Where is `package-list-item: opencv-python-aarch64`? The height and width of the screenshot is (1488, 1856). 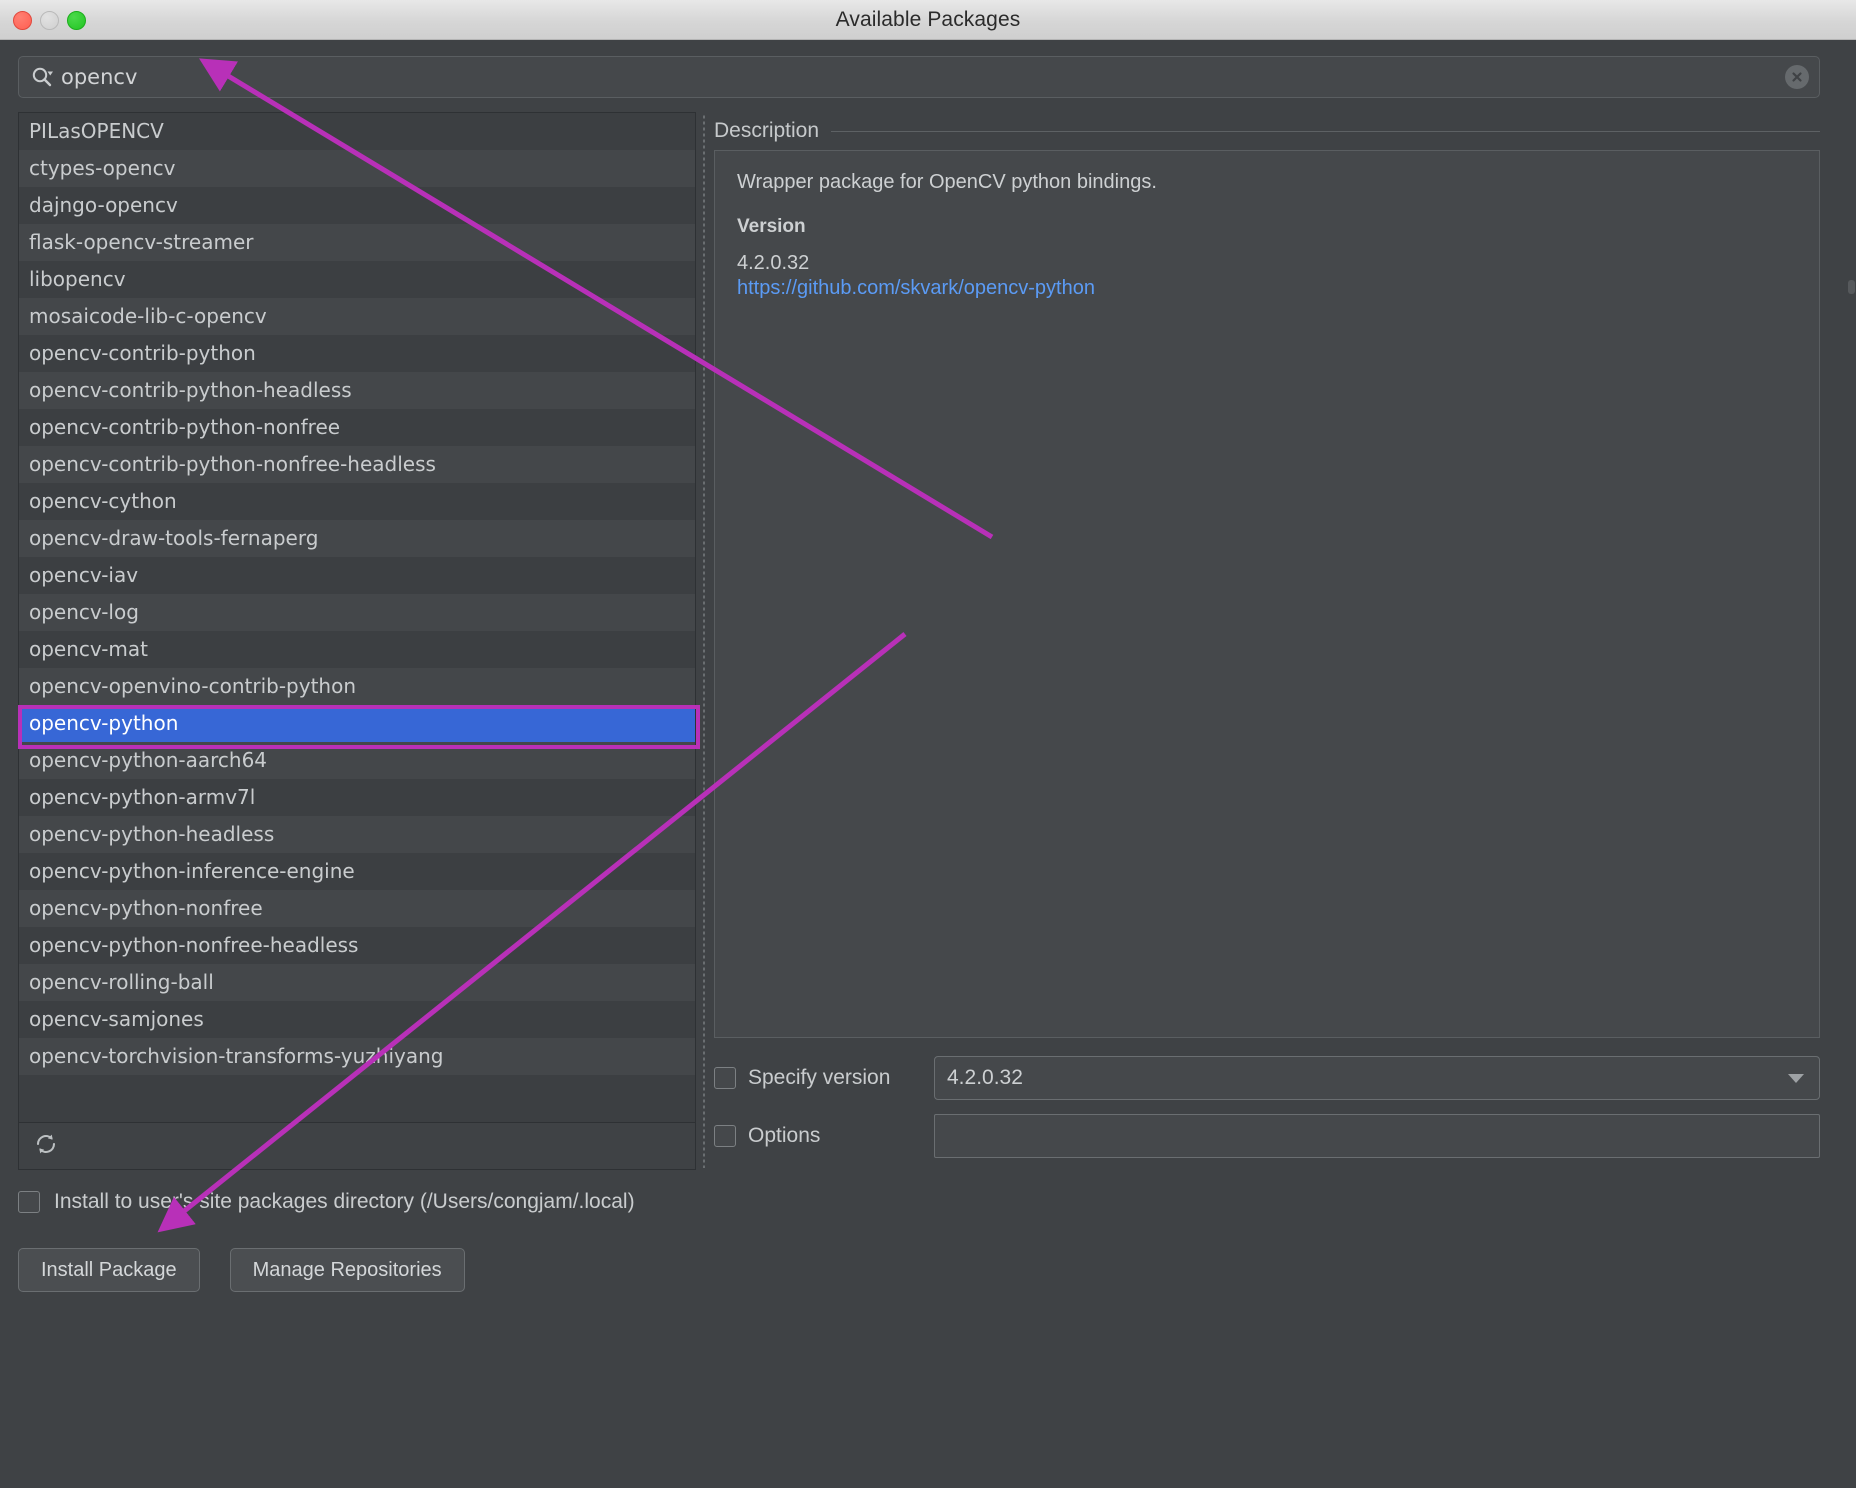
package-list-item: opencv-python-aarch64 is located at coordinates (357, 760).